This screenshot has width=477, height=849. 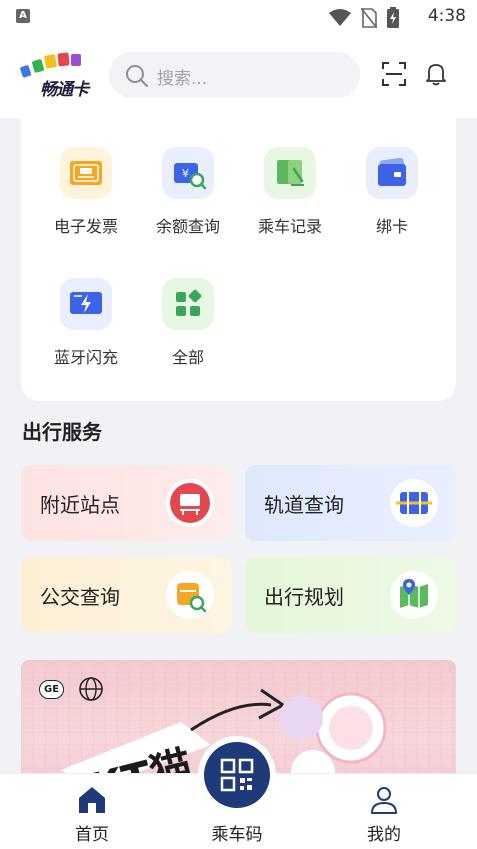 What do you see at coordinates (394, 74) in the screenshot?
I see `scan-icon` at bounding box center [394, 74].